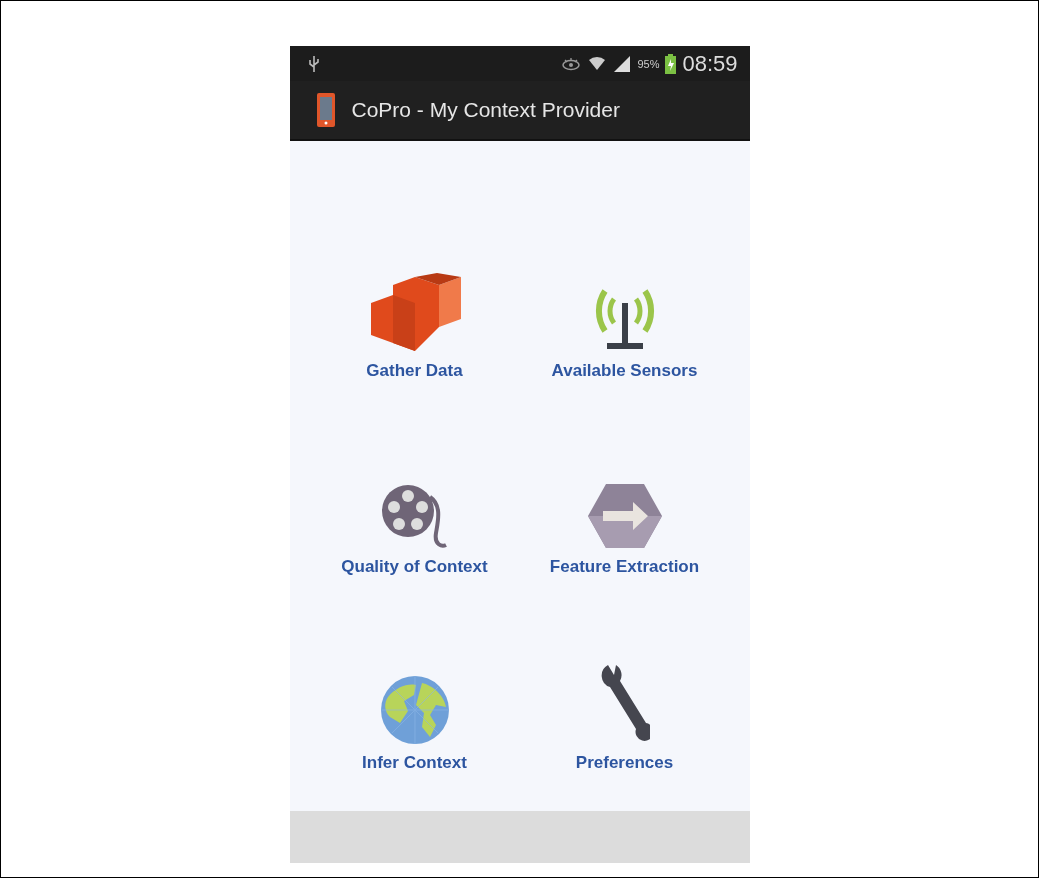 The image size is (1041, 880). What do you see at coordinates (414, 313) in the screenshot?
I see `boxes-icon` at bounding box center [414, 313].